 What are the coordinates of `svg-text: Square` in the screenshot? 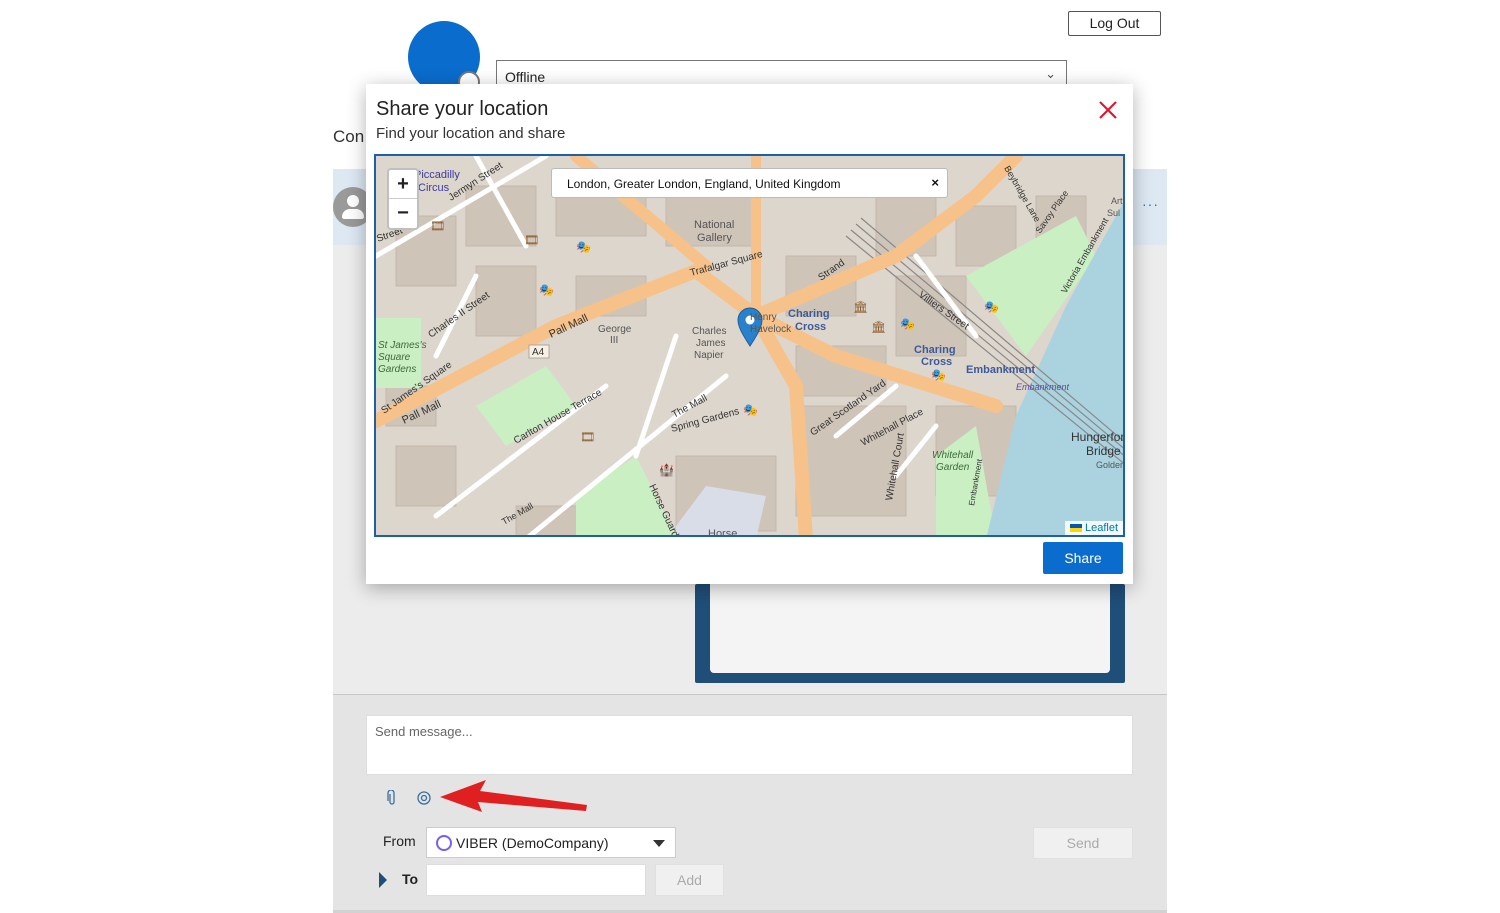 It's located at (394, 357).